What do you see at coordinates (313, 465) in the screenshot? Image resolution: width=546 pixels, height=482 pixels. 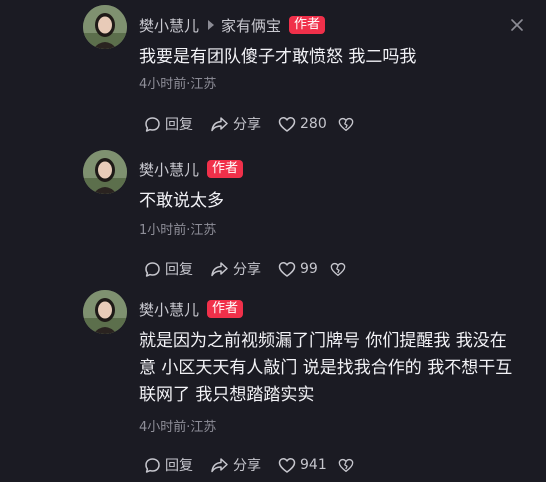 I see `like-count: 941` at bounding box center [313, 465].